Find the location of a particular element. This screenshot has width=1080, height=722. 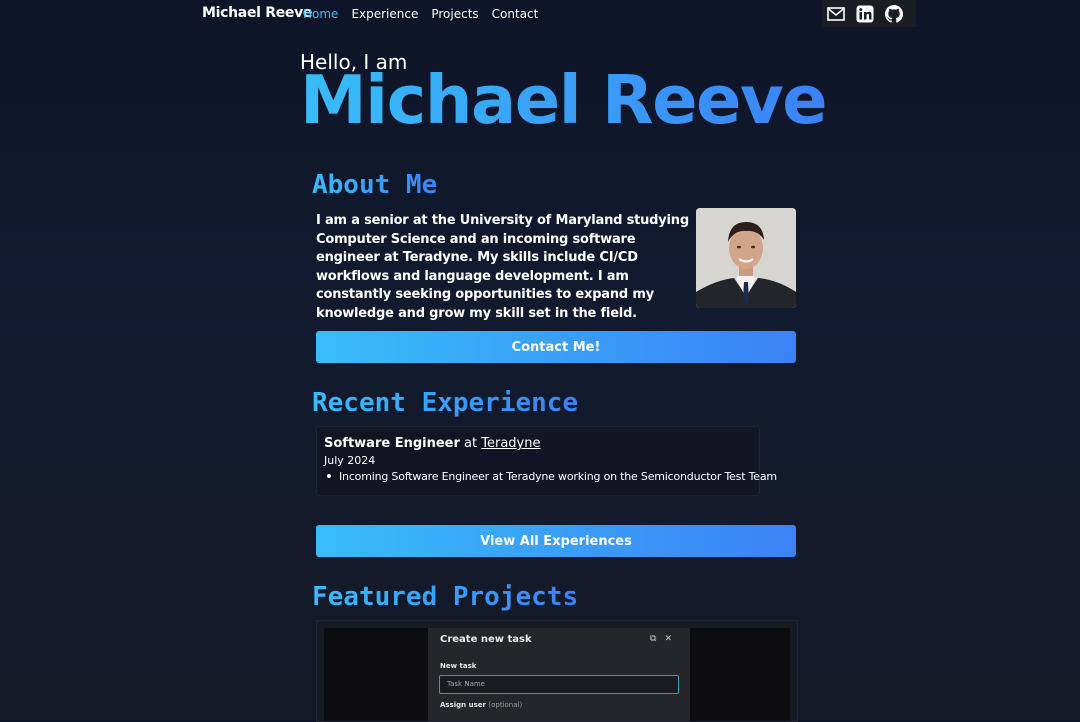

close-icon: ✕ is located at coordinates (668, 639).